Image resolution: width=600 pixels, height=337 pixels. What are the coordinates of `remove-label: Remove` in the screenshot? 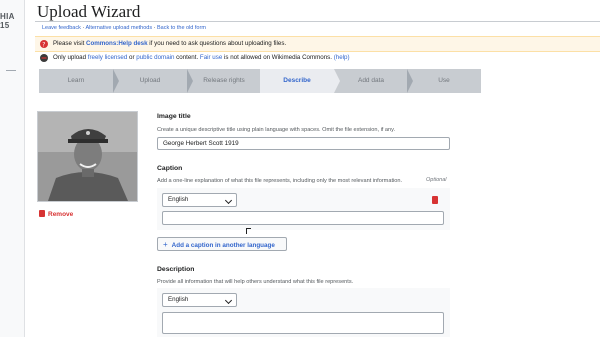 It's located at (61, 214).